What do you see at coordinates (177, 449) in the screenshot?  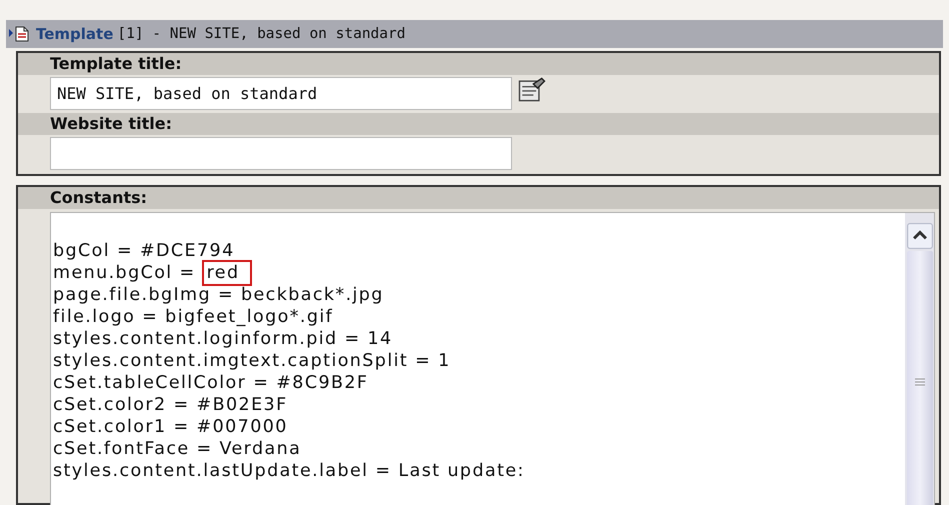 I see `code-line: cSet.fontFace = Verdana` at bounding box center [177, 449].